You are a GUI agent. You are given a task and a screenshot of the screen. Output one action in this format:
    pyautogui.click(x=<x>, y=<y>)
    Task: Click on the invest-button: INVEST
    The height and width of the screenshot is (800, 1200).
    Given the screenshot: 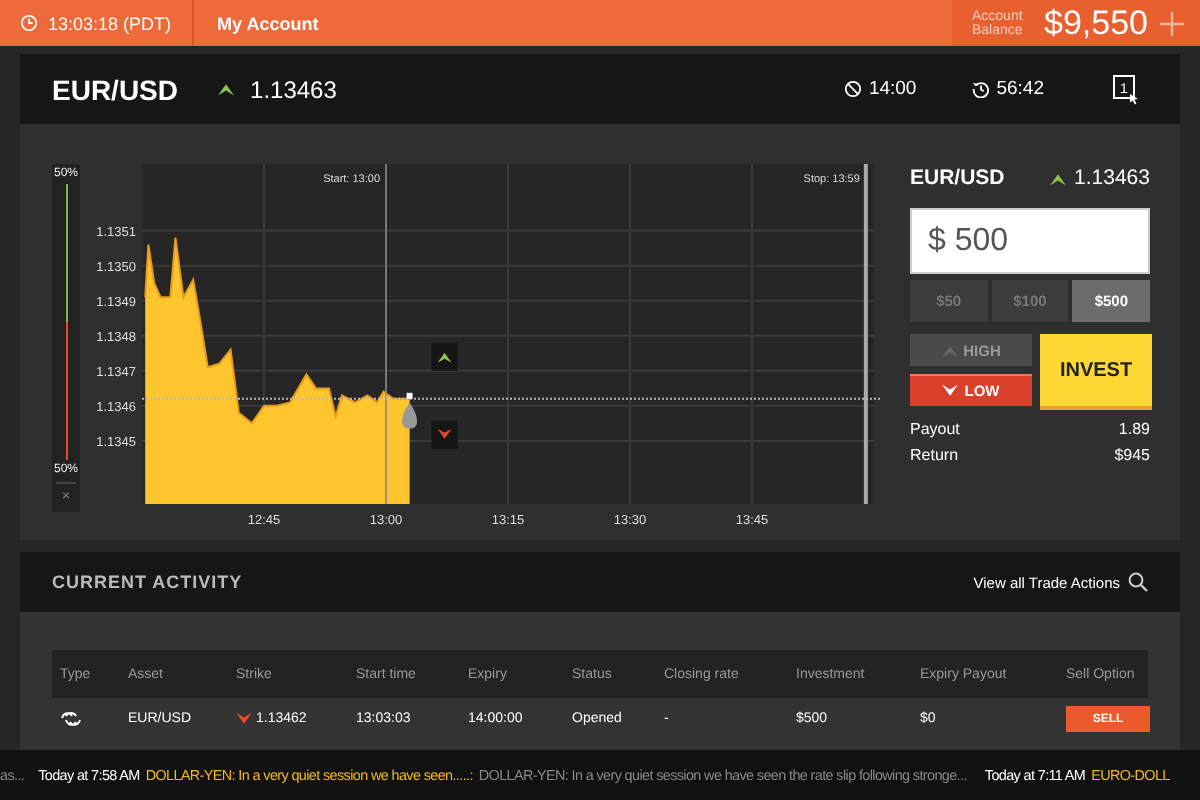 What is the action you would take?
    pyautogui.click(x=1096, y=372)
    